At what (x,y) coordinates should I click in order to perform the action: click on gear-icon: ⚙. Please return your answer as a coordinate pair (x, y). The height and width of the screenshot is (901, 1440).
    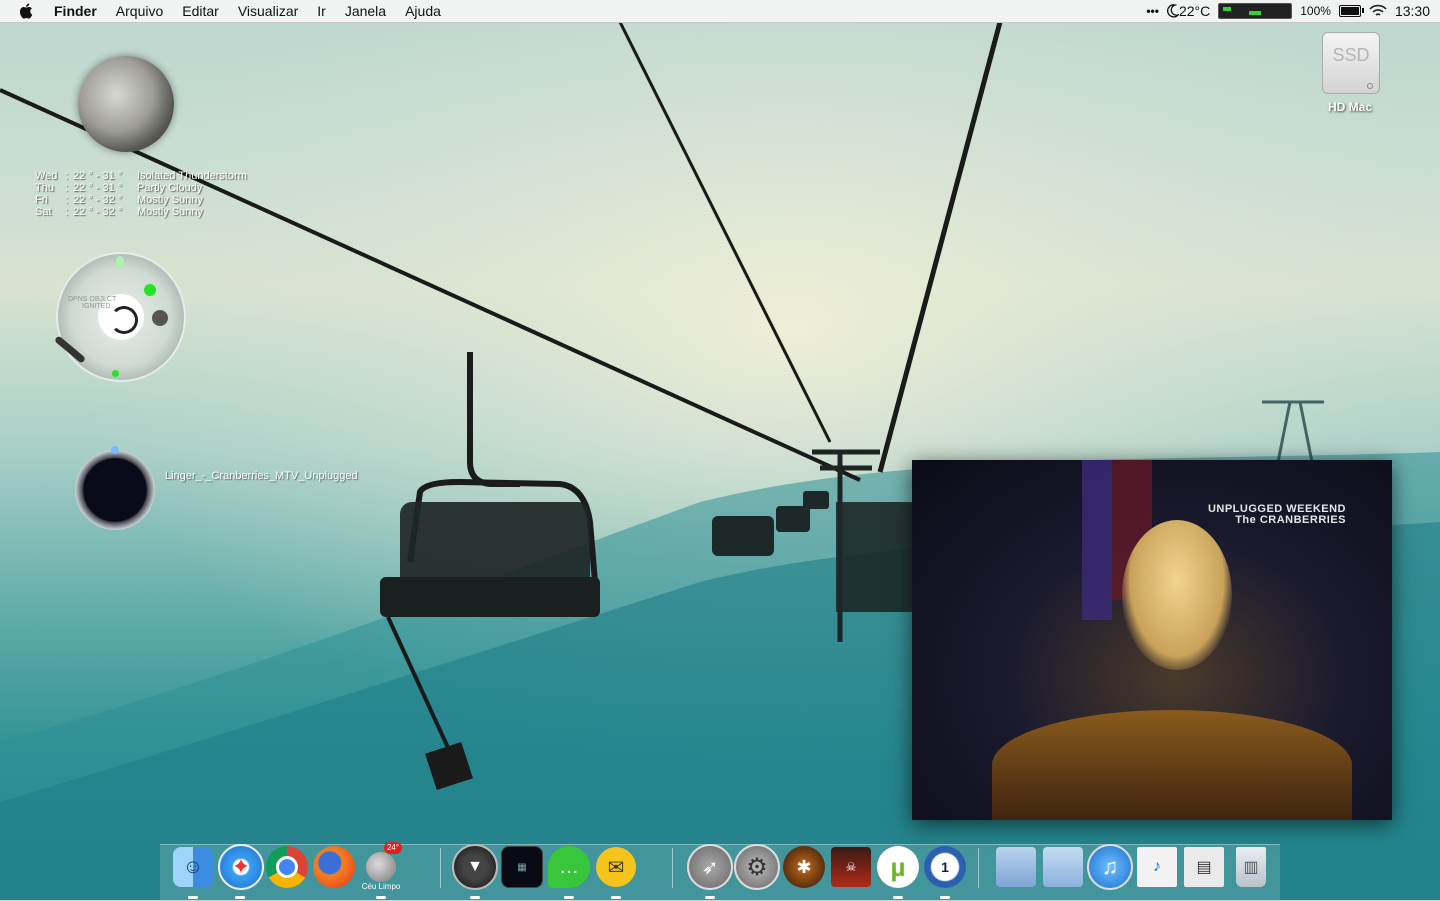
    Looking at the image, I should click on (757, 867).